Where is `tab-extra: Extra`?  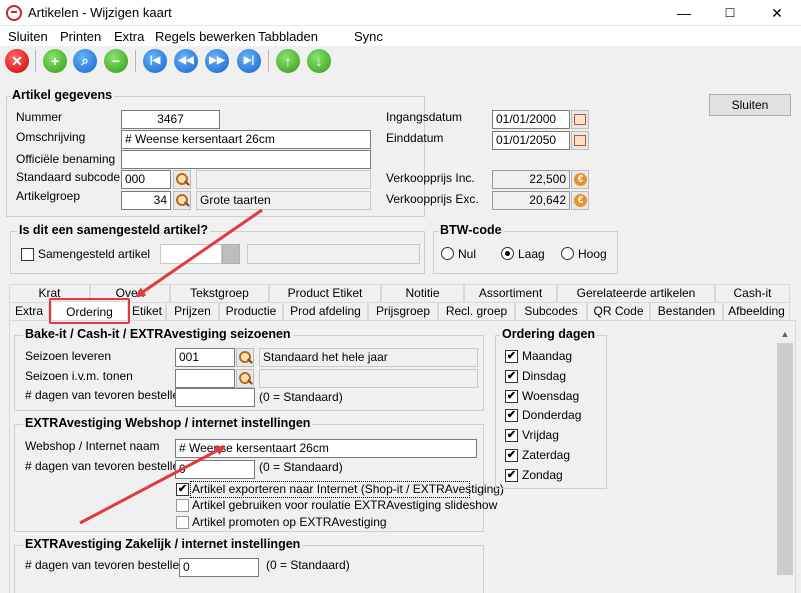
tab-extra: Extra is located at coordinates (29, 311).